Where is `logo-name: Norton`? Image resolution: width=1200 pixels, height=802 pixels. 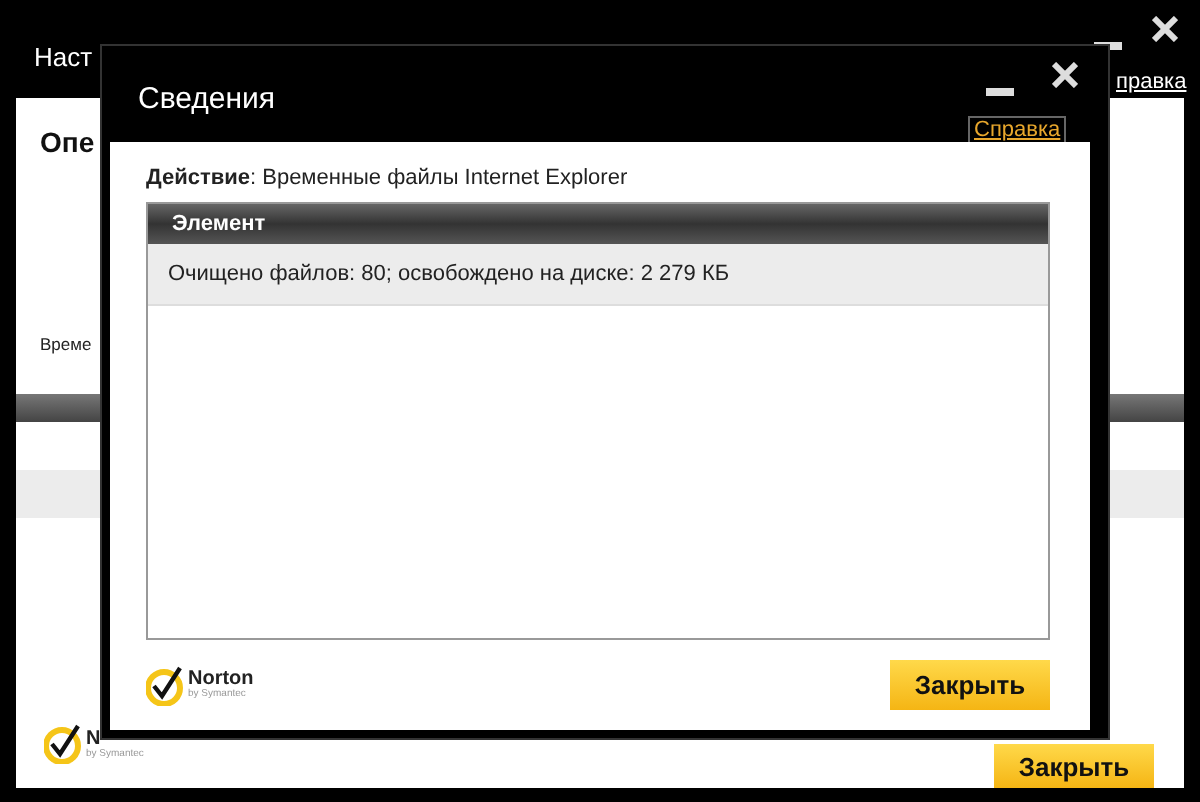 logo-name: Norton is located at coordinates (221, 680).